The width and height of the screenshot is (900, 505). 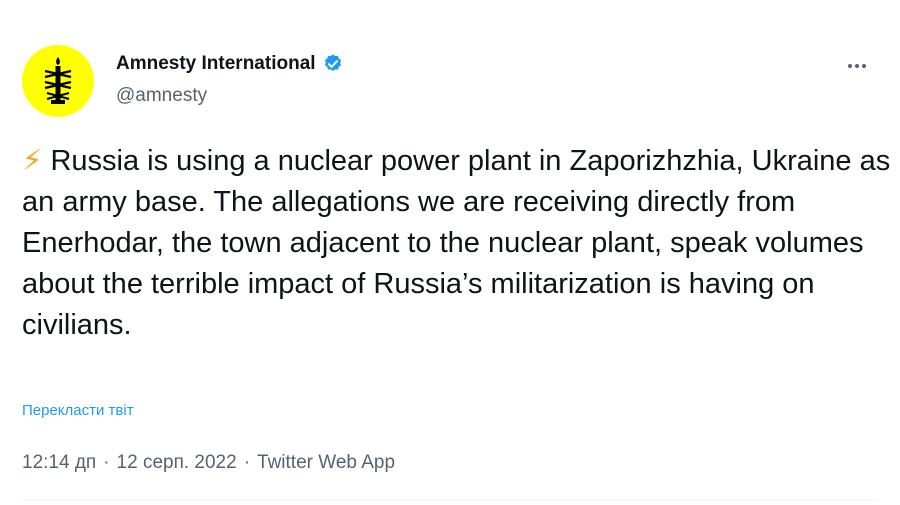 What do you see at coordinates (216, 64) in the screenshot?
I see `author-display-name: Amnesty International` at bounding box center [216, 64].